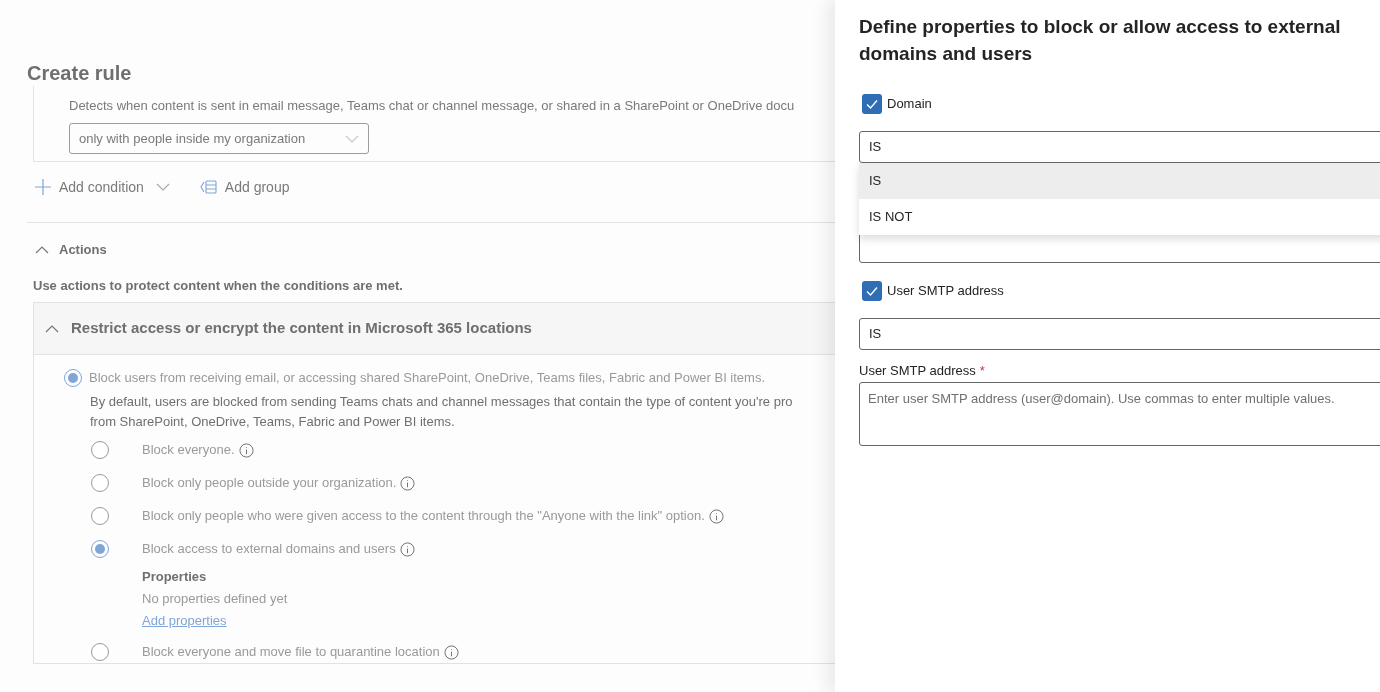 This screenshot has height=692, width=1380. Describe the element at coordinates (208, 187) in the screenshot. I see `group-icon` at that location.